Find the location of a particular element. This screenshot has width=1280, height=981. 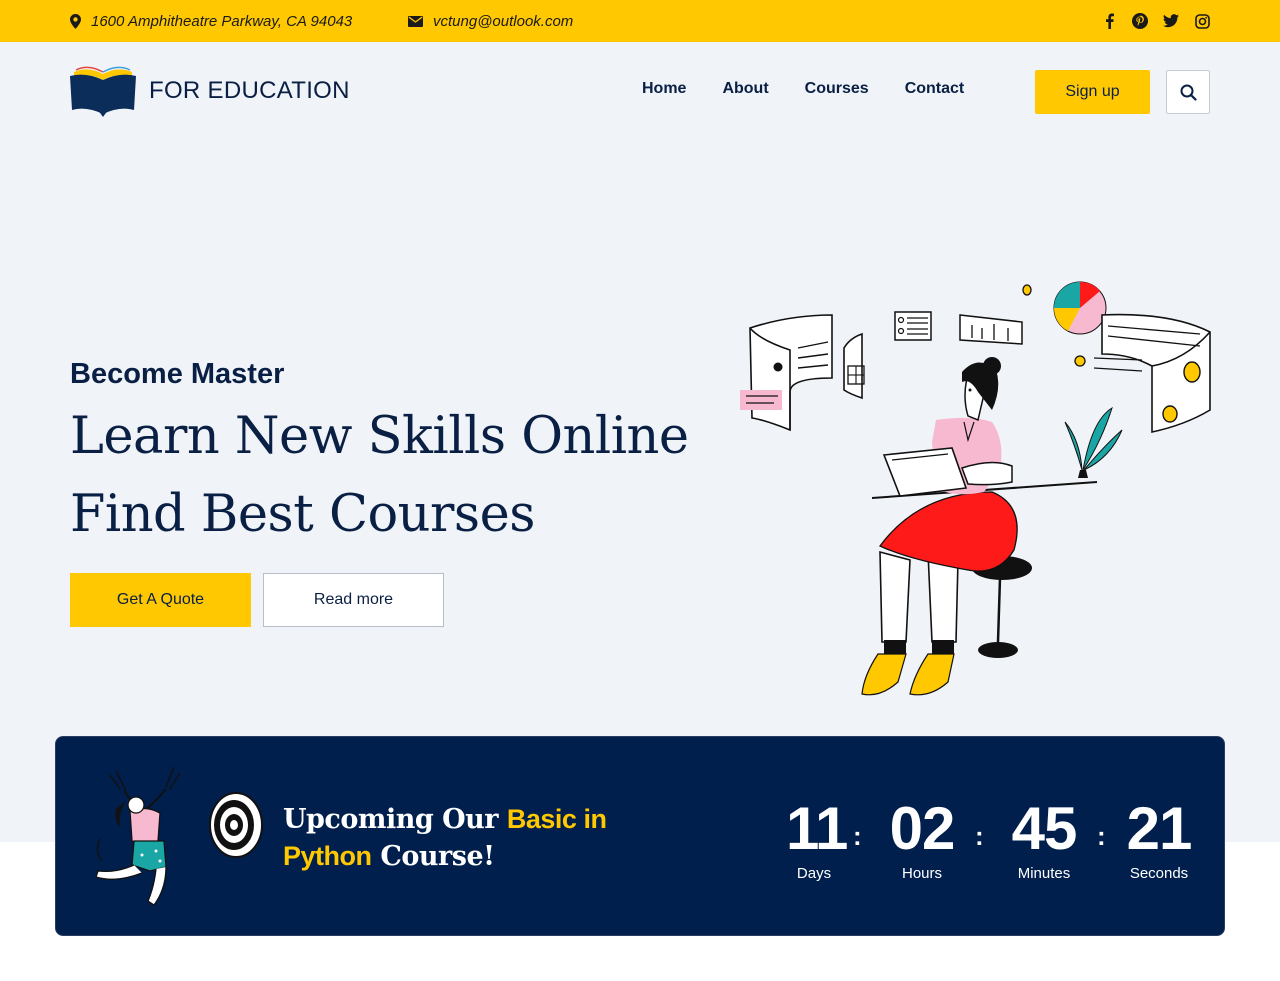

banner-title: Upcoming Our Basic in Python Course! is located at coordinates (445, 838).